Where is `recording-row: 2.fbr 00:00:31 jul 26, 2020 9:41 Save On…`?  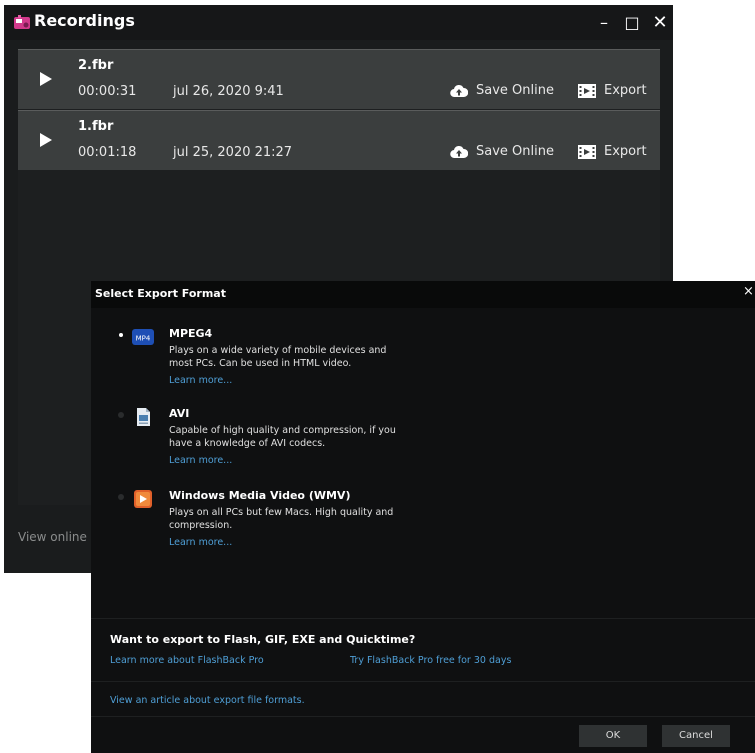
recording-row: 2.fbr 00:00:31 jul 26, 2020 9:41 Save On… is located at coordinates (339, 79).